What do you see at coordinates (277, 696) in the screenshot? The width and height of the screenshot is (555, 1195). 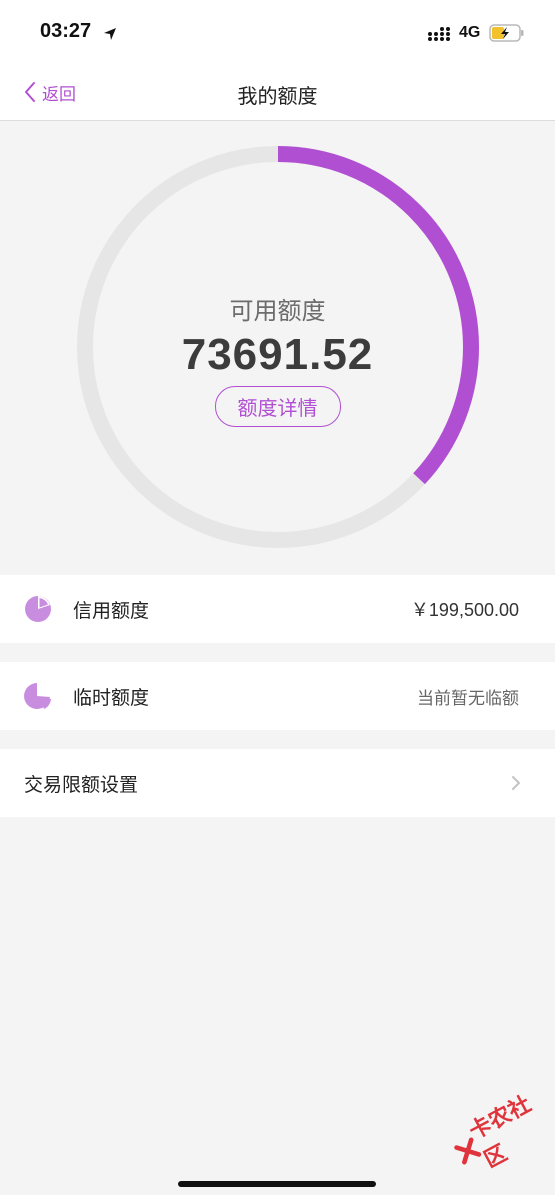 I see `temp-limit-row: 临时额度 当前暂无临额` at bounding box center [277, 696].